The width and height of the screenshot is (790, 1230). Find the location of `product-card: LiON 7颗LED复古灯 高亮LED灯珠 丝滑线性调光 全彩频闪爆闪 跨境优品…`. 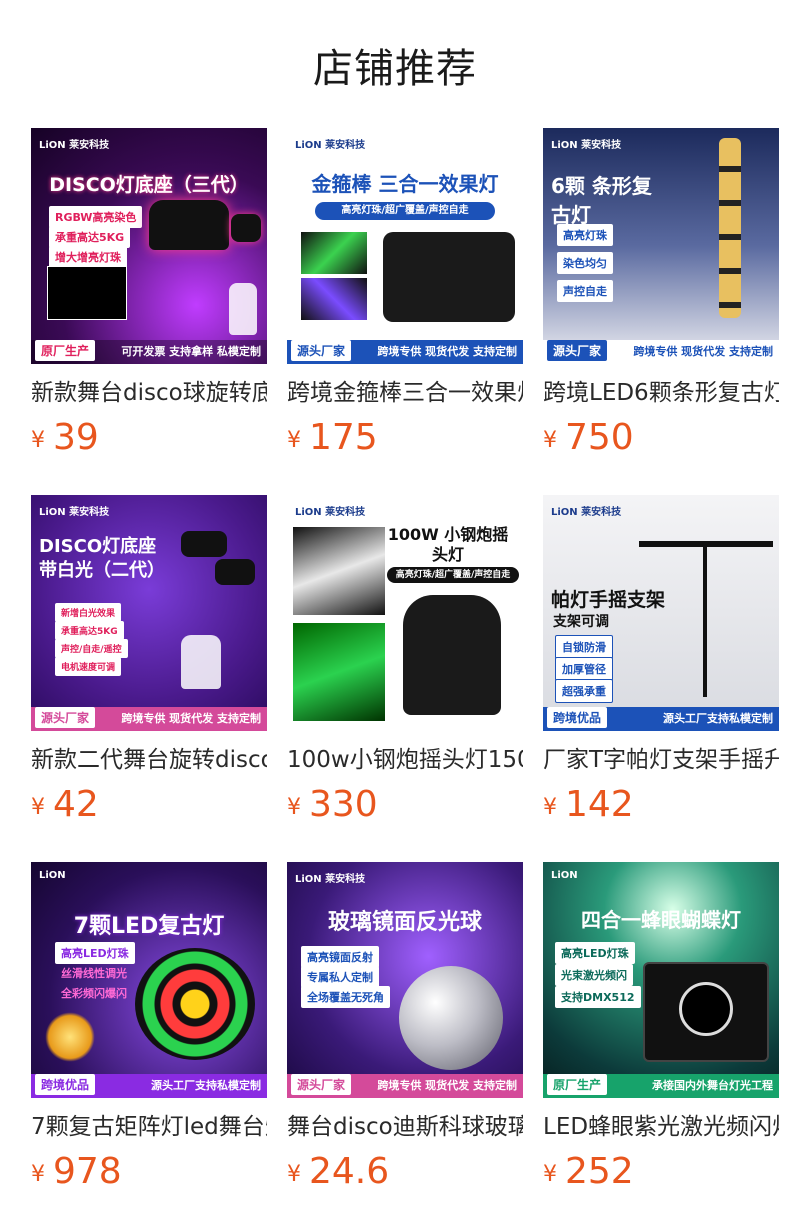

product-card: LiON 7颗LED复古灯 高亮LED灯珠 丝滑线性调光 全彩频闪爆闪 跨境优品… is located at coordinates (149, 1027).